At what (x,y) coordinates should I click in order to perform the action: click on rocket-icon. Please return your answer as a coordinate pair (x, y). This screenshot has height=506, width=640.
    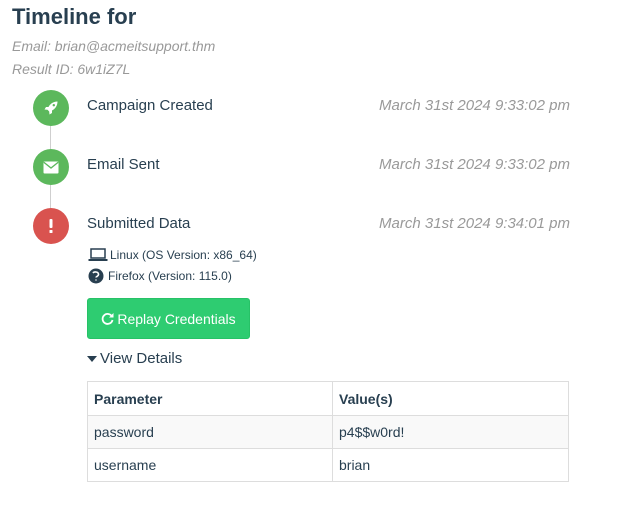
    Looking at the image, I should click on (51, 108).